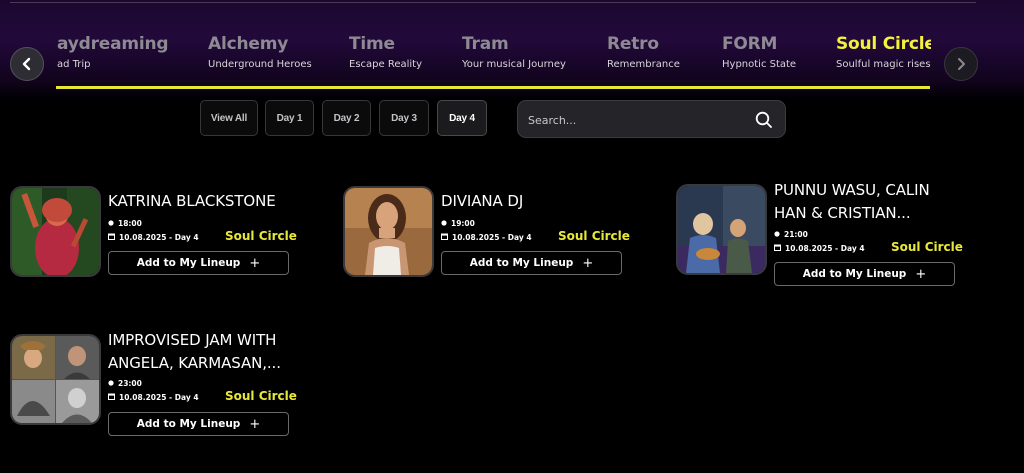 This screenshot has height=473, width=1024. What do you see at coordinates (74, 64) in the screenshot?
I see `stage-tab-subtitle: ad Trip` at bounding box center [74, 64].